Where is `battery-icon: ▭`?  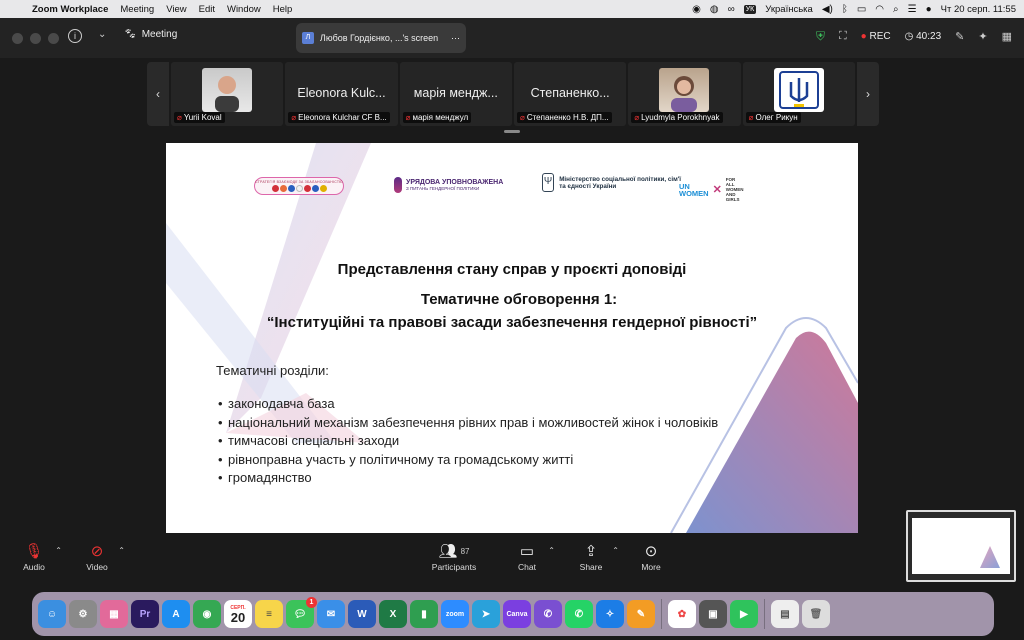 battery-icon: ▭ is located at coordinates (861, 9).